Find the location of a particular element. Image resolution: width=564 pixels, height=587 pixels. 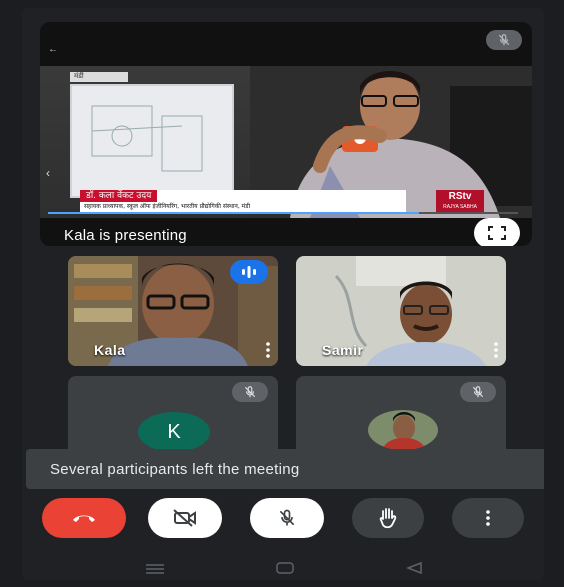

recents-icon is located at coordinates (155, 569).